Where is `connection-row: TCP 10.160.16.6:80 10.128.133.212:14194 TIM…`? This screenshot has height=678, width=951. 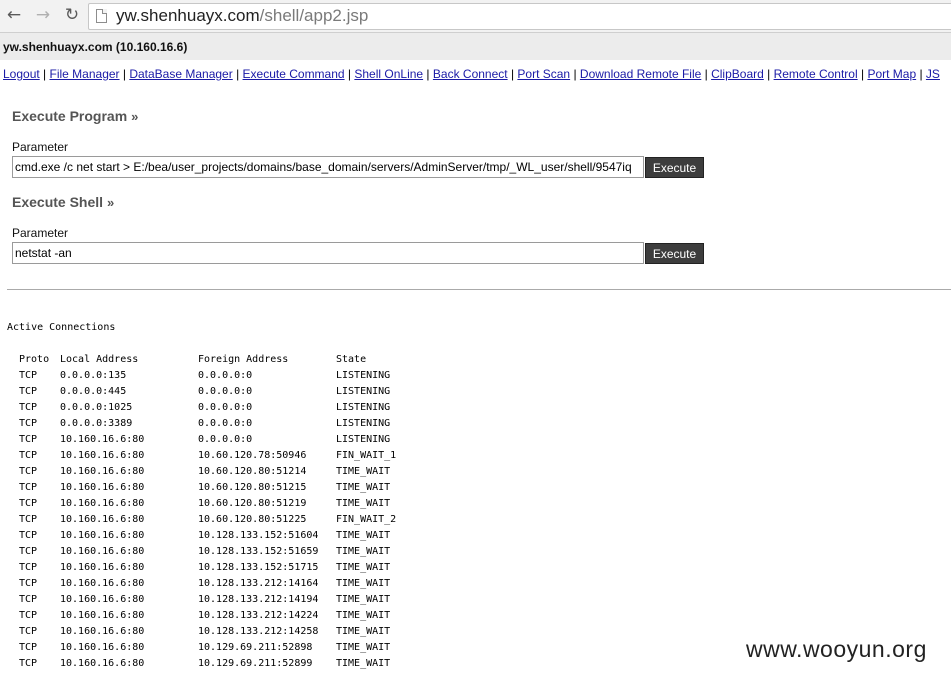
connection-row: TCP 10.160.16.6:80 10.128.133.212:14194 TIM… is located at coordinates (198, 600).